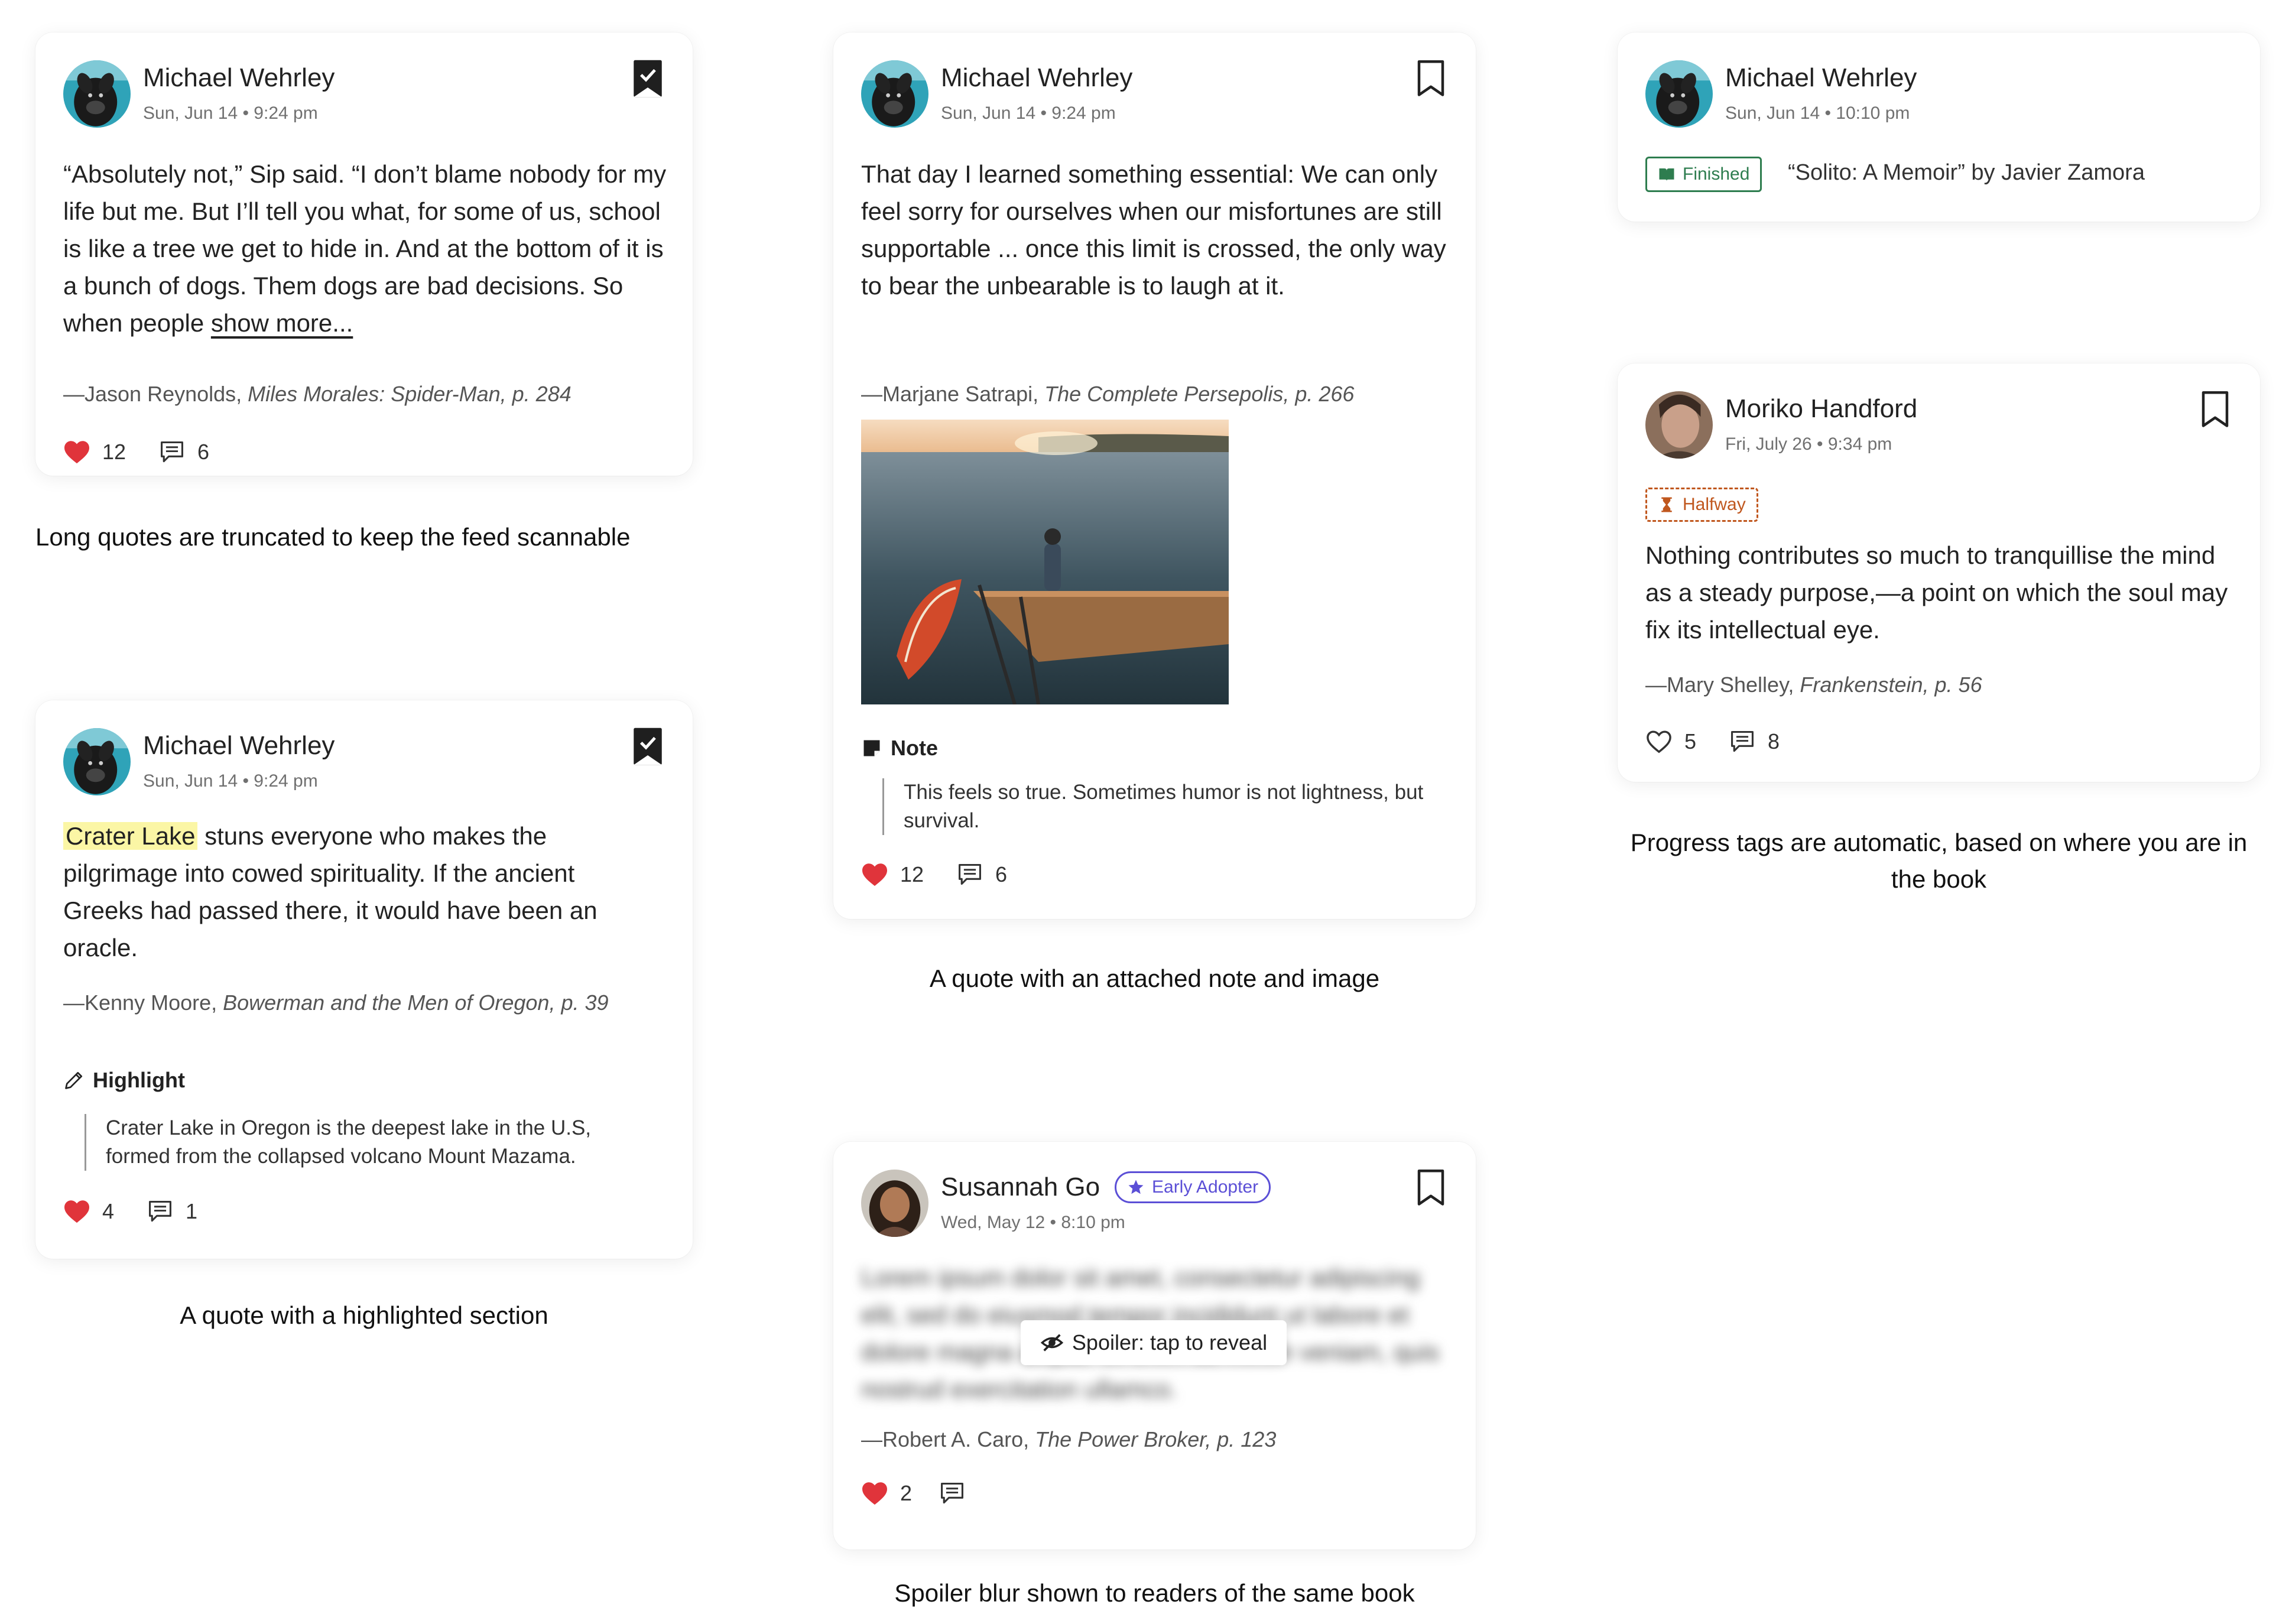 Image resolution: width=2289 pixels, height=1624 pixels. What do you see at coordinates (1154, 1342) in the screenshot?
I see `spoiler-reveal-button: Spoiler: tap to reveal` at bounding box center [1154, 1342].